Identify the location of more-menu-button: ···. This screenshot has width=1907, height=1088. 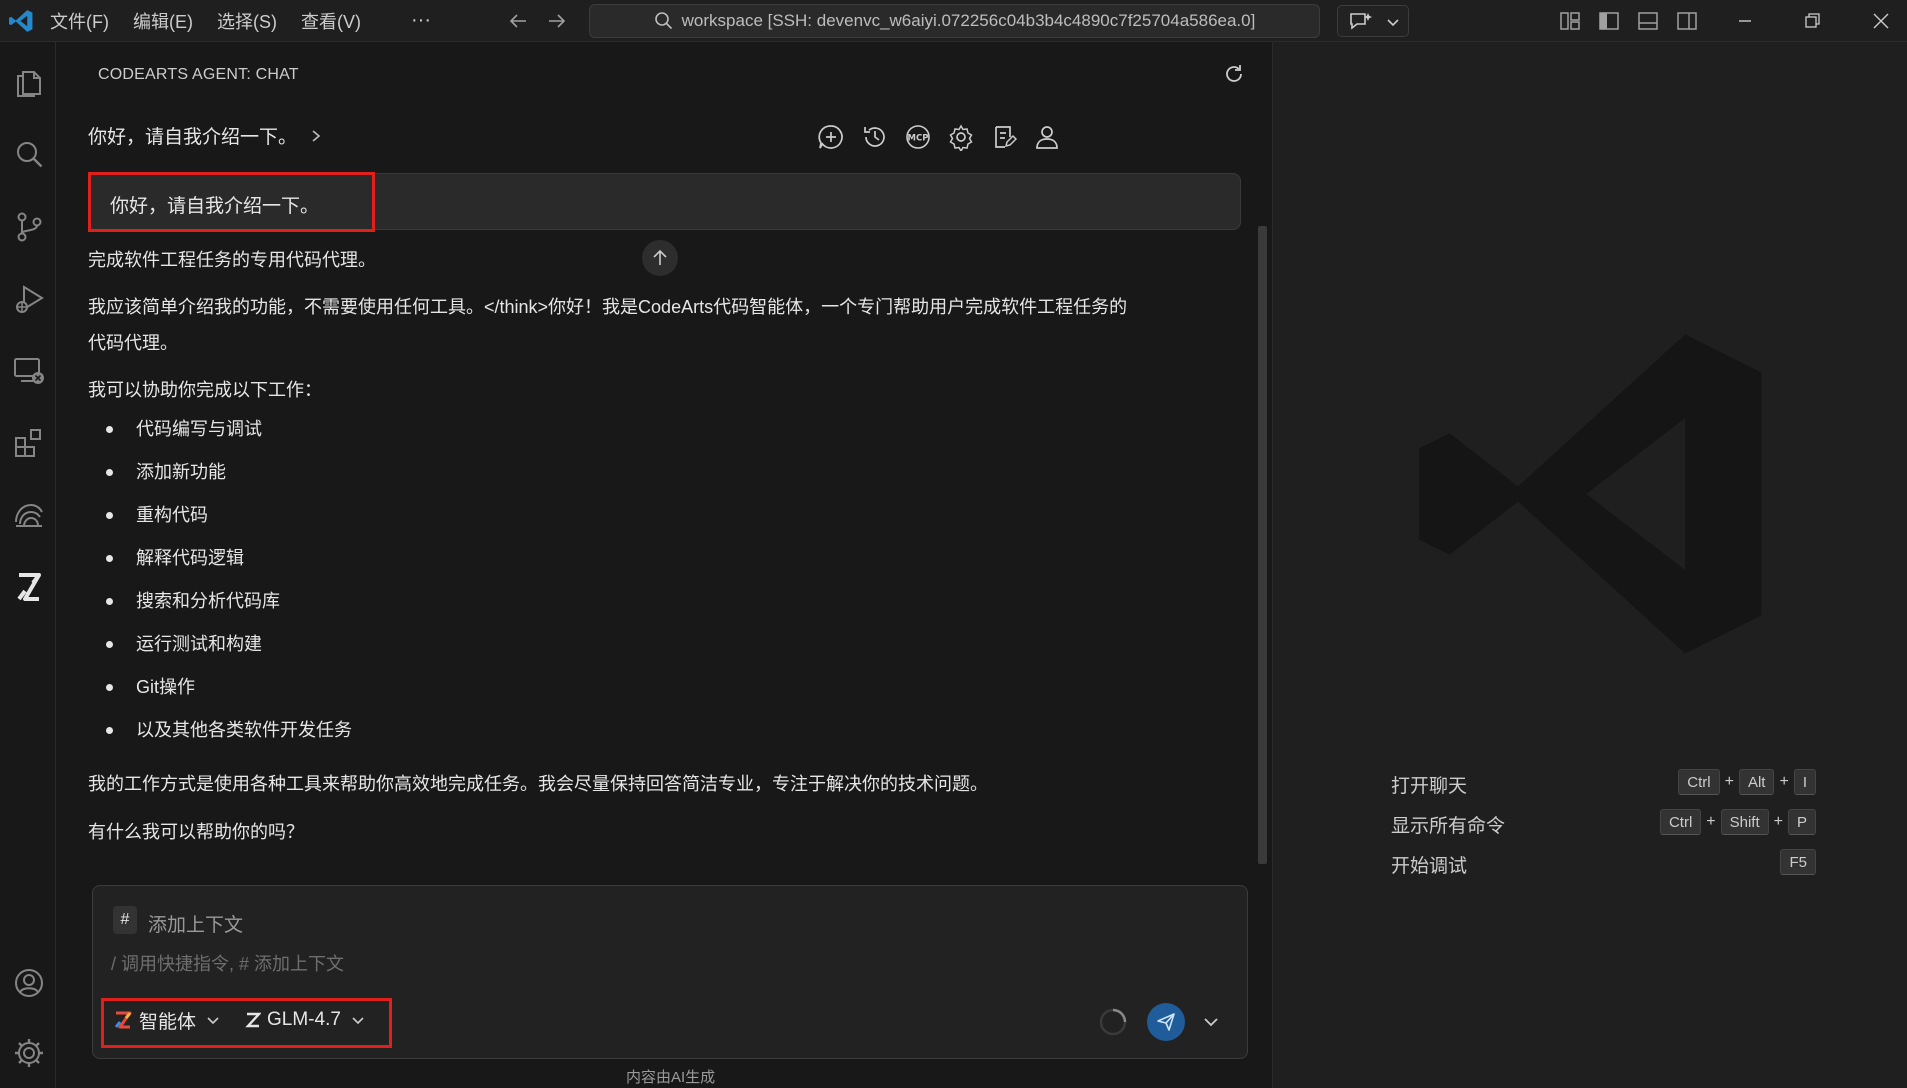
(421, 21).